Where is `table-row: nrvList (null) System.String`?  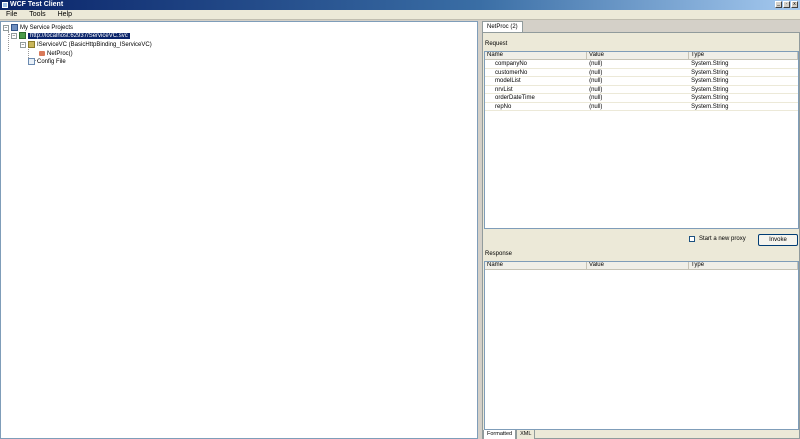
table-row: nrvList (null) System.String is located at coordinates (641, 90).